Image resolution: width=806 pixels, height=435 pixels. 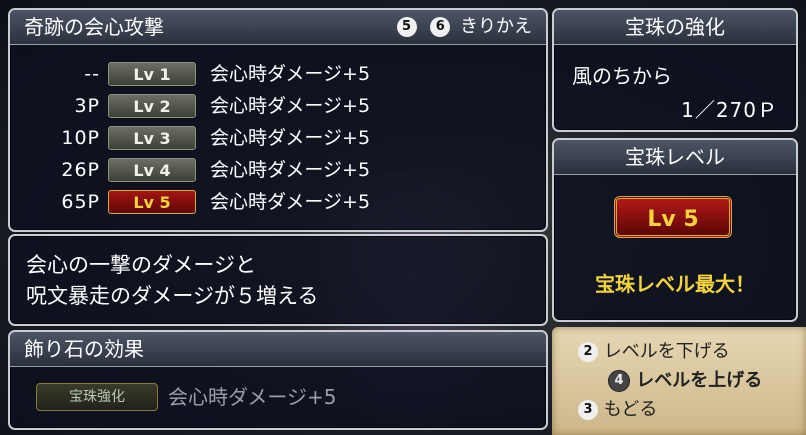 What do you see at coordinates (80, 202) in the screenshot?
I see `level-cost: 65P` at bounding box center [80, 202].